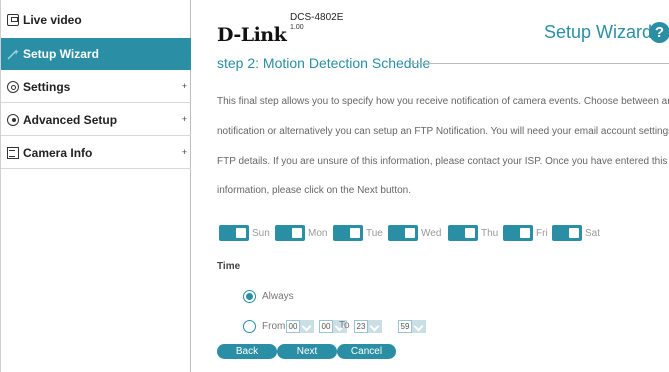  I want to click on select-value: 59, so click(405, 326).